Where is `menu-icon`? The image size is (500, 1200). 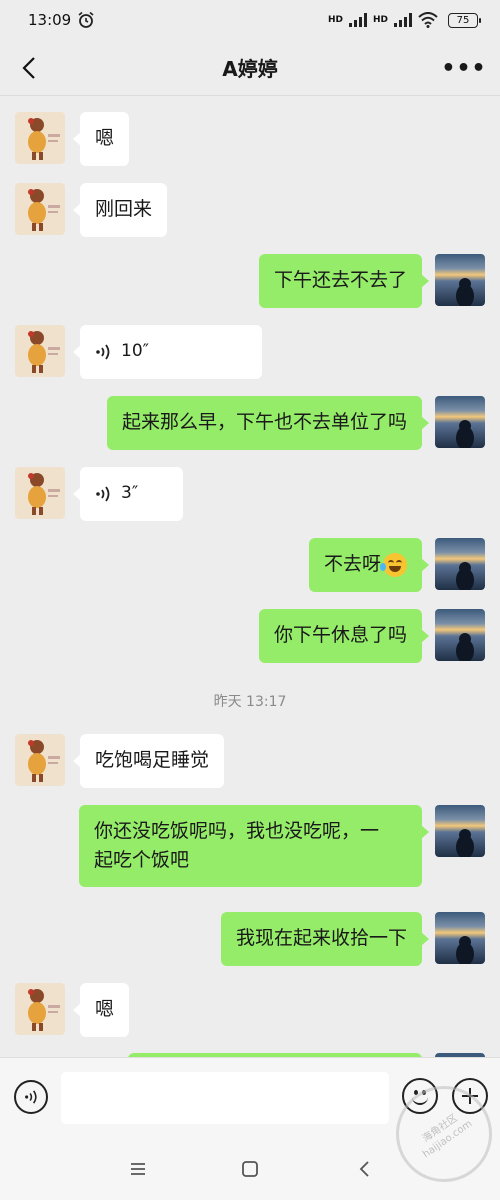 menu-icon is located at coordinates (138, 1169).